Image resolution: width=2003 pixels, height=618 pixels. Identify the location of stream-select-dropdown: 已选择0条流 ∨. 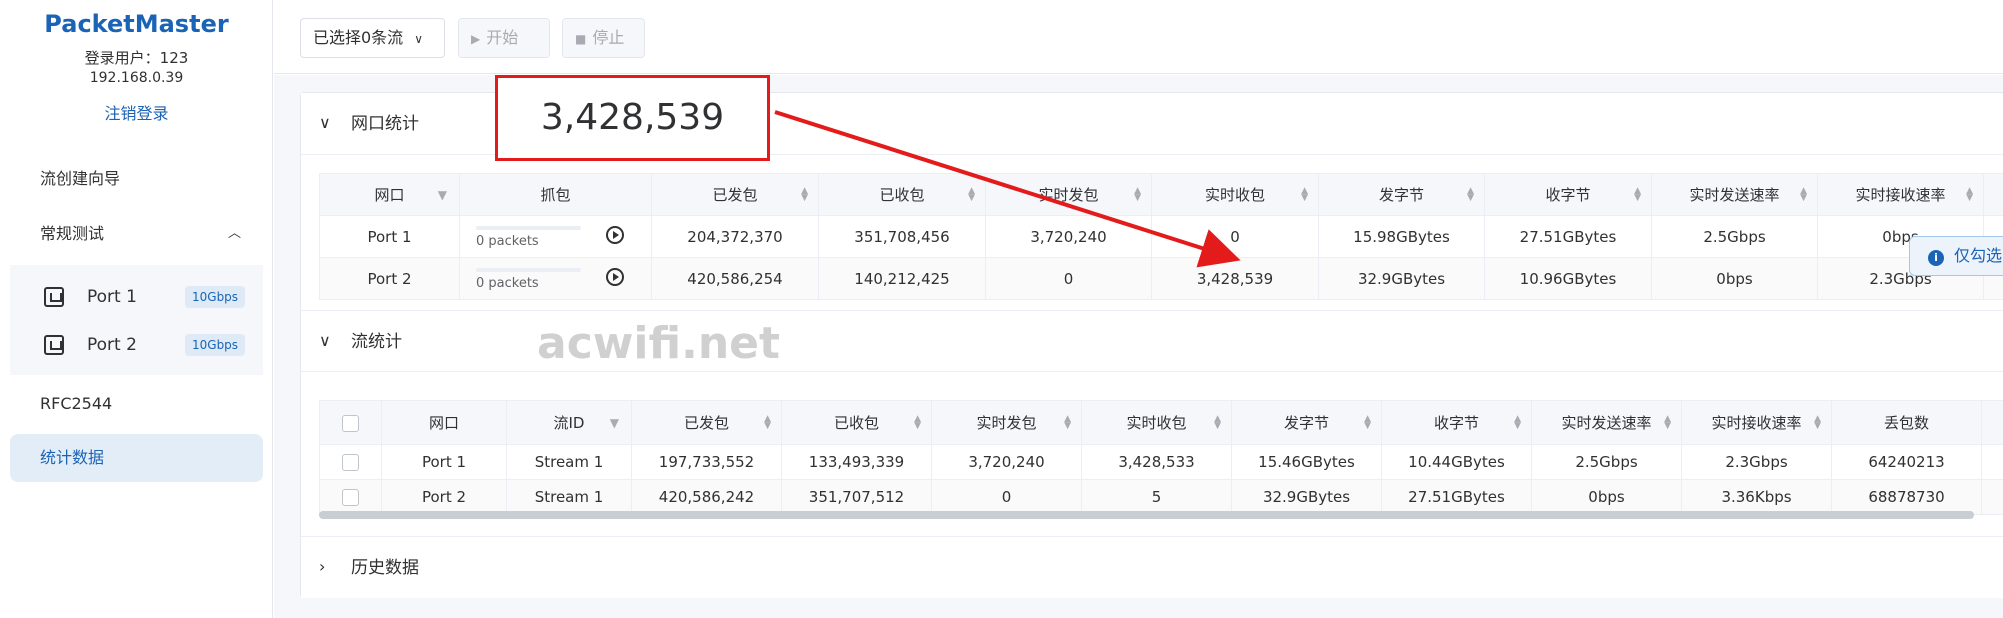
(372, 38).